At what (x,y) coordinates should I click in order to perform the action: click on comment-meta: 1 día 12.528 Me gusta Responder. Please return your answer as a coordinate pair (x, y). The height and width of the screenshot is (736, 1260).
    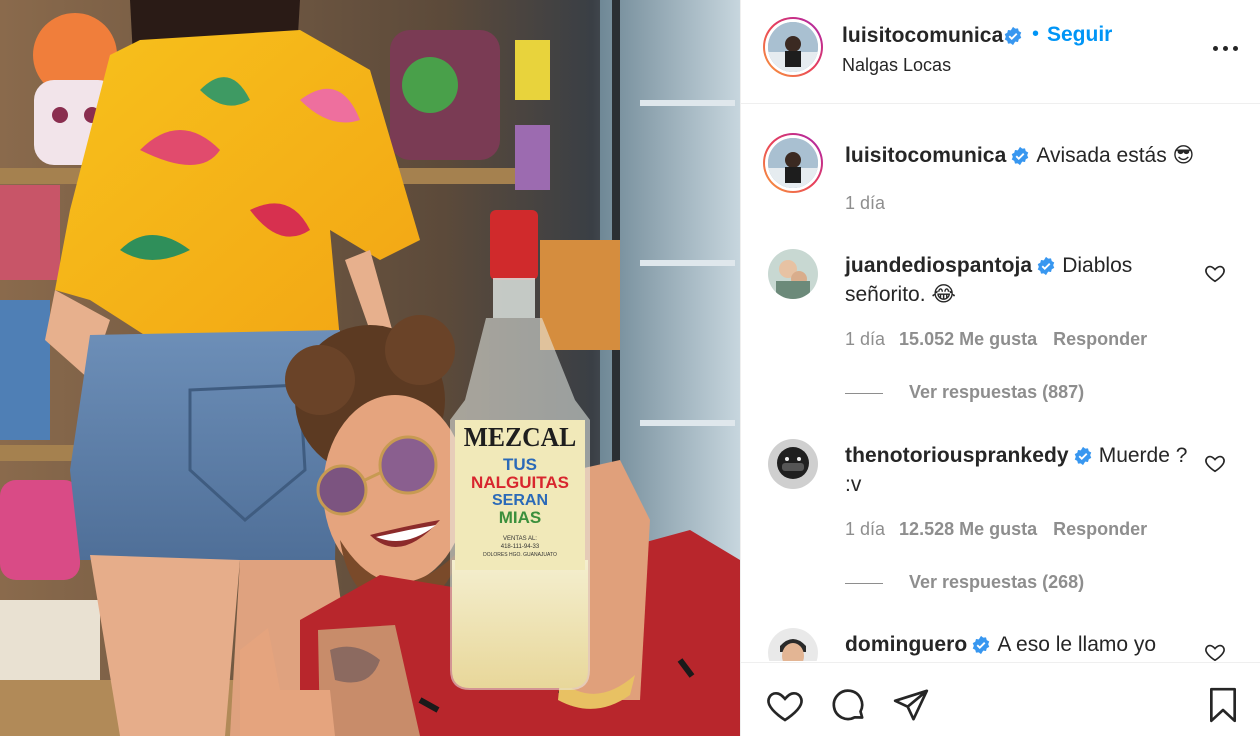
    Looking at the image, I should click on (996, 529).